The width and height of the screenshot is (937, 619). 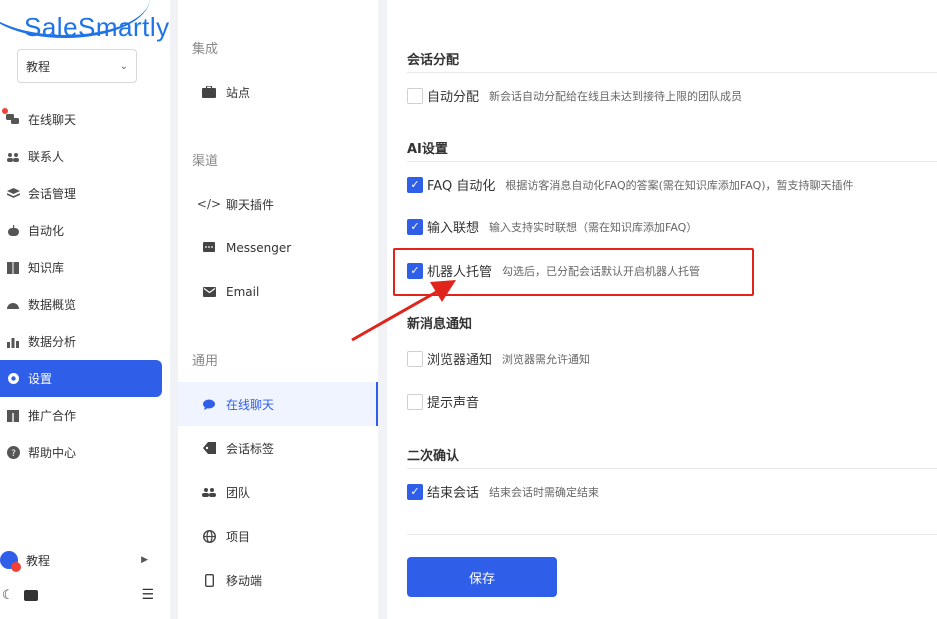 What do you see at coordinates (16, 567) in the screenshot?
I see `avatar-badge` at bounding box center [16, 567].